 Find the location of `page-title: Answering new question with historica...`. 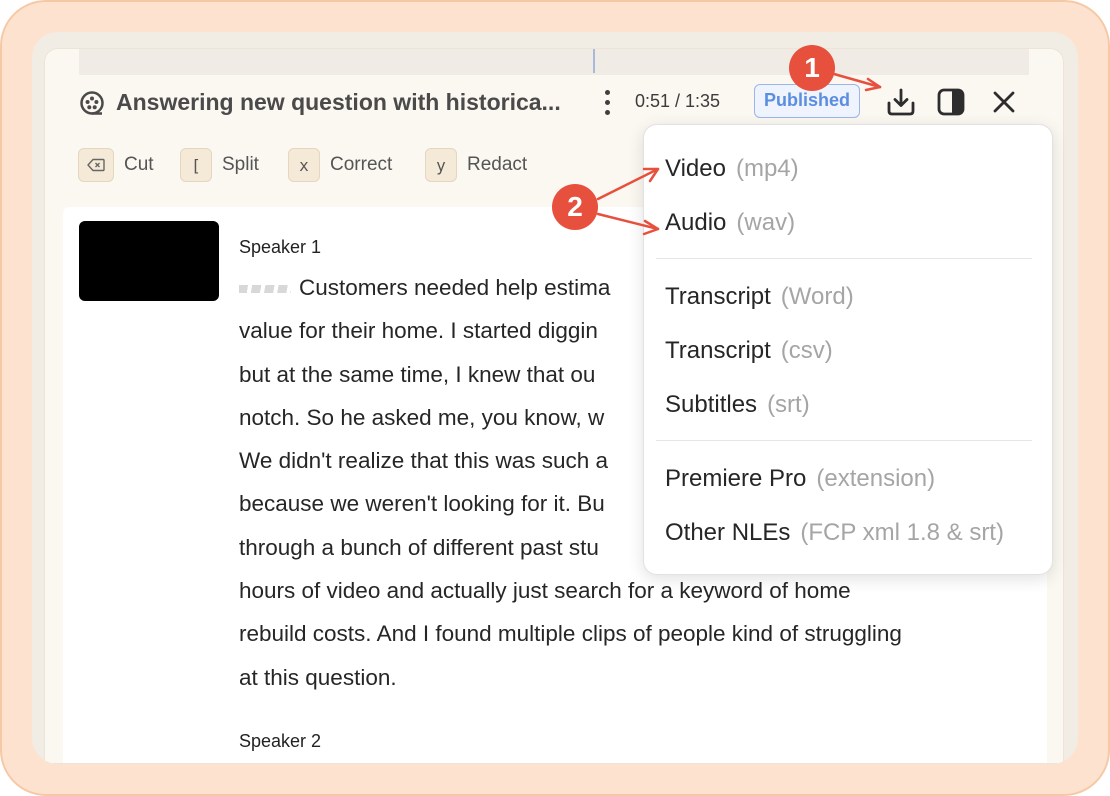

page-title: Answering new question with historica... is located at coordinates (351, 102).